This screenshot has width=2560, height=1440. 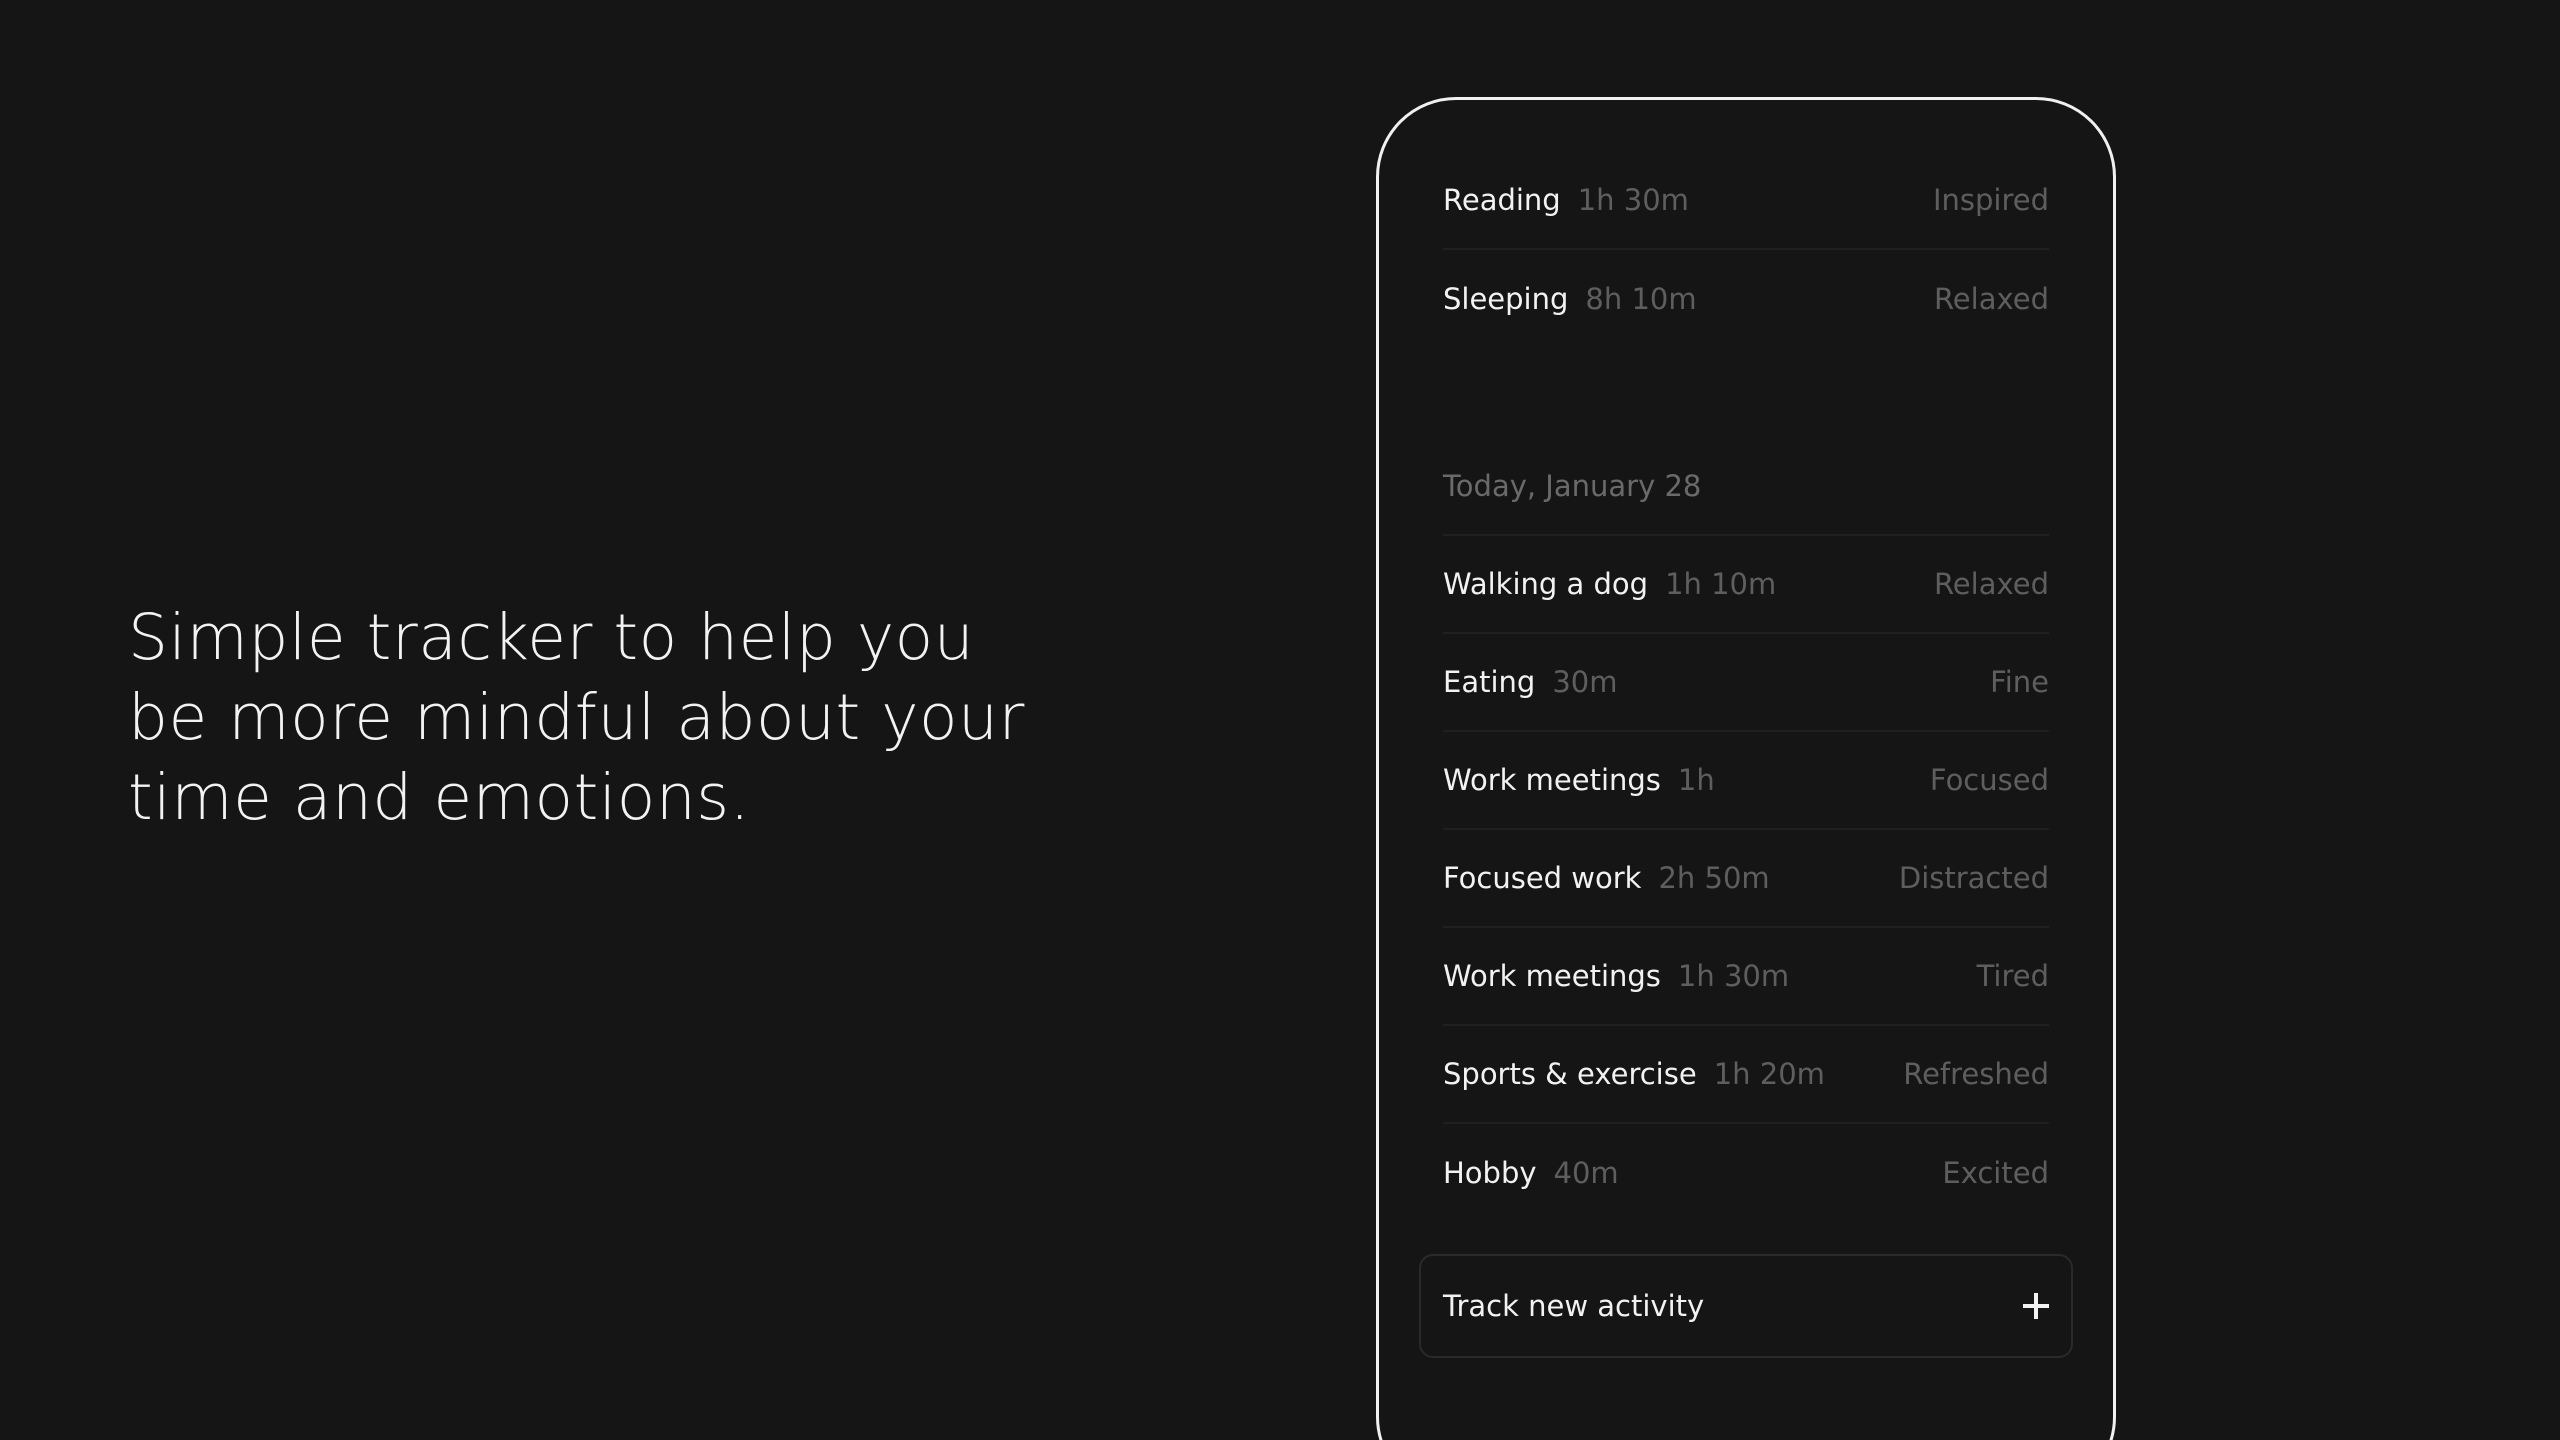 I want to click on activity-row: Reading 1h 30m Inspired, so click(x=1746, y=201).